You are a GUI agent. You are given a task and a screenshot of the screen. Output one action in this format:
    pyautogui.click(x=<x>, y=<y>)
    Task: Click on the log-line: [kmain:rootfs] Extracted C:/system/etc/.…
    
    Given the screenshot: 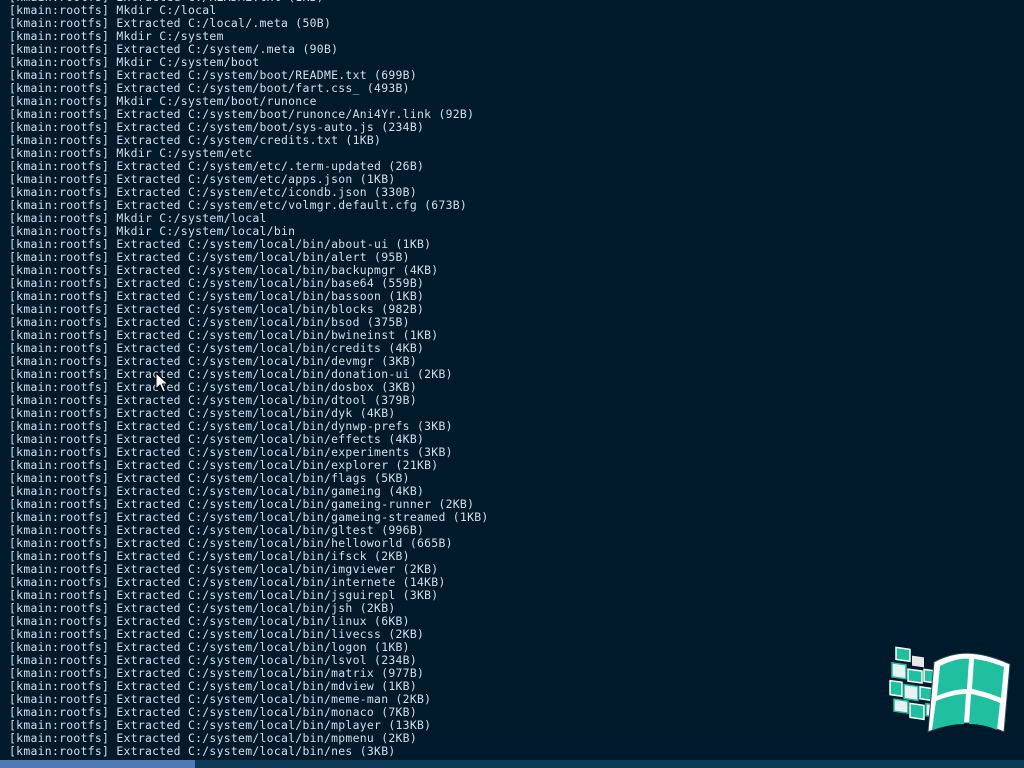 What is the action you would take?
    pyautogui.click(x=217, y=166)
    